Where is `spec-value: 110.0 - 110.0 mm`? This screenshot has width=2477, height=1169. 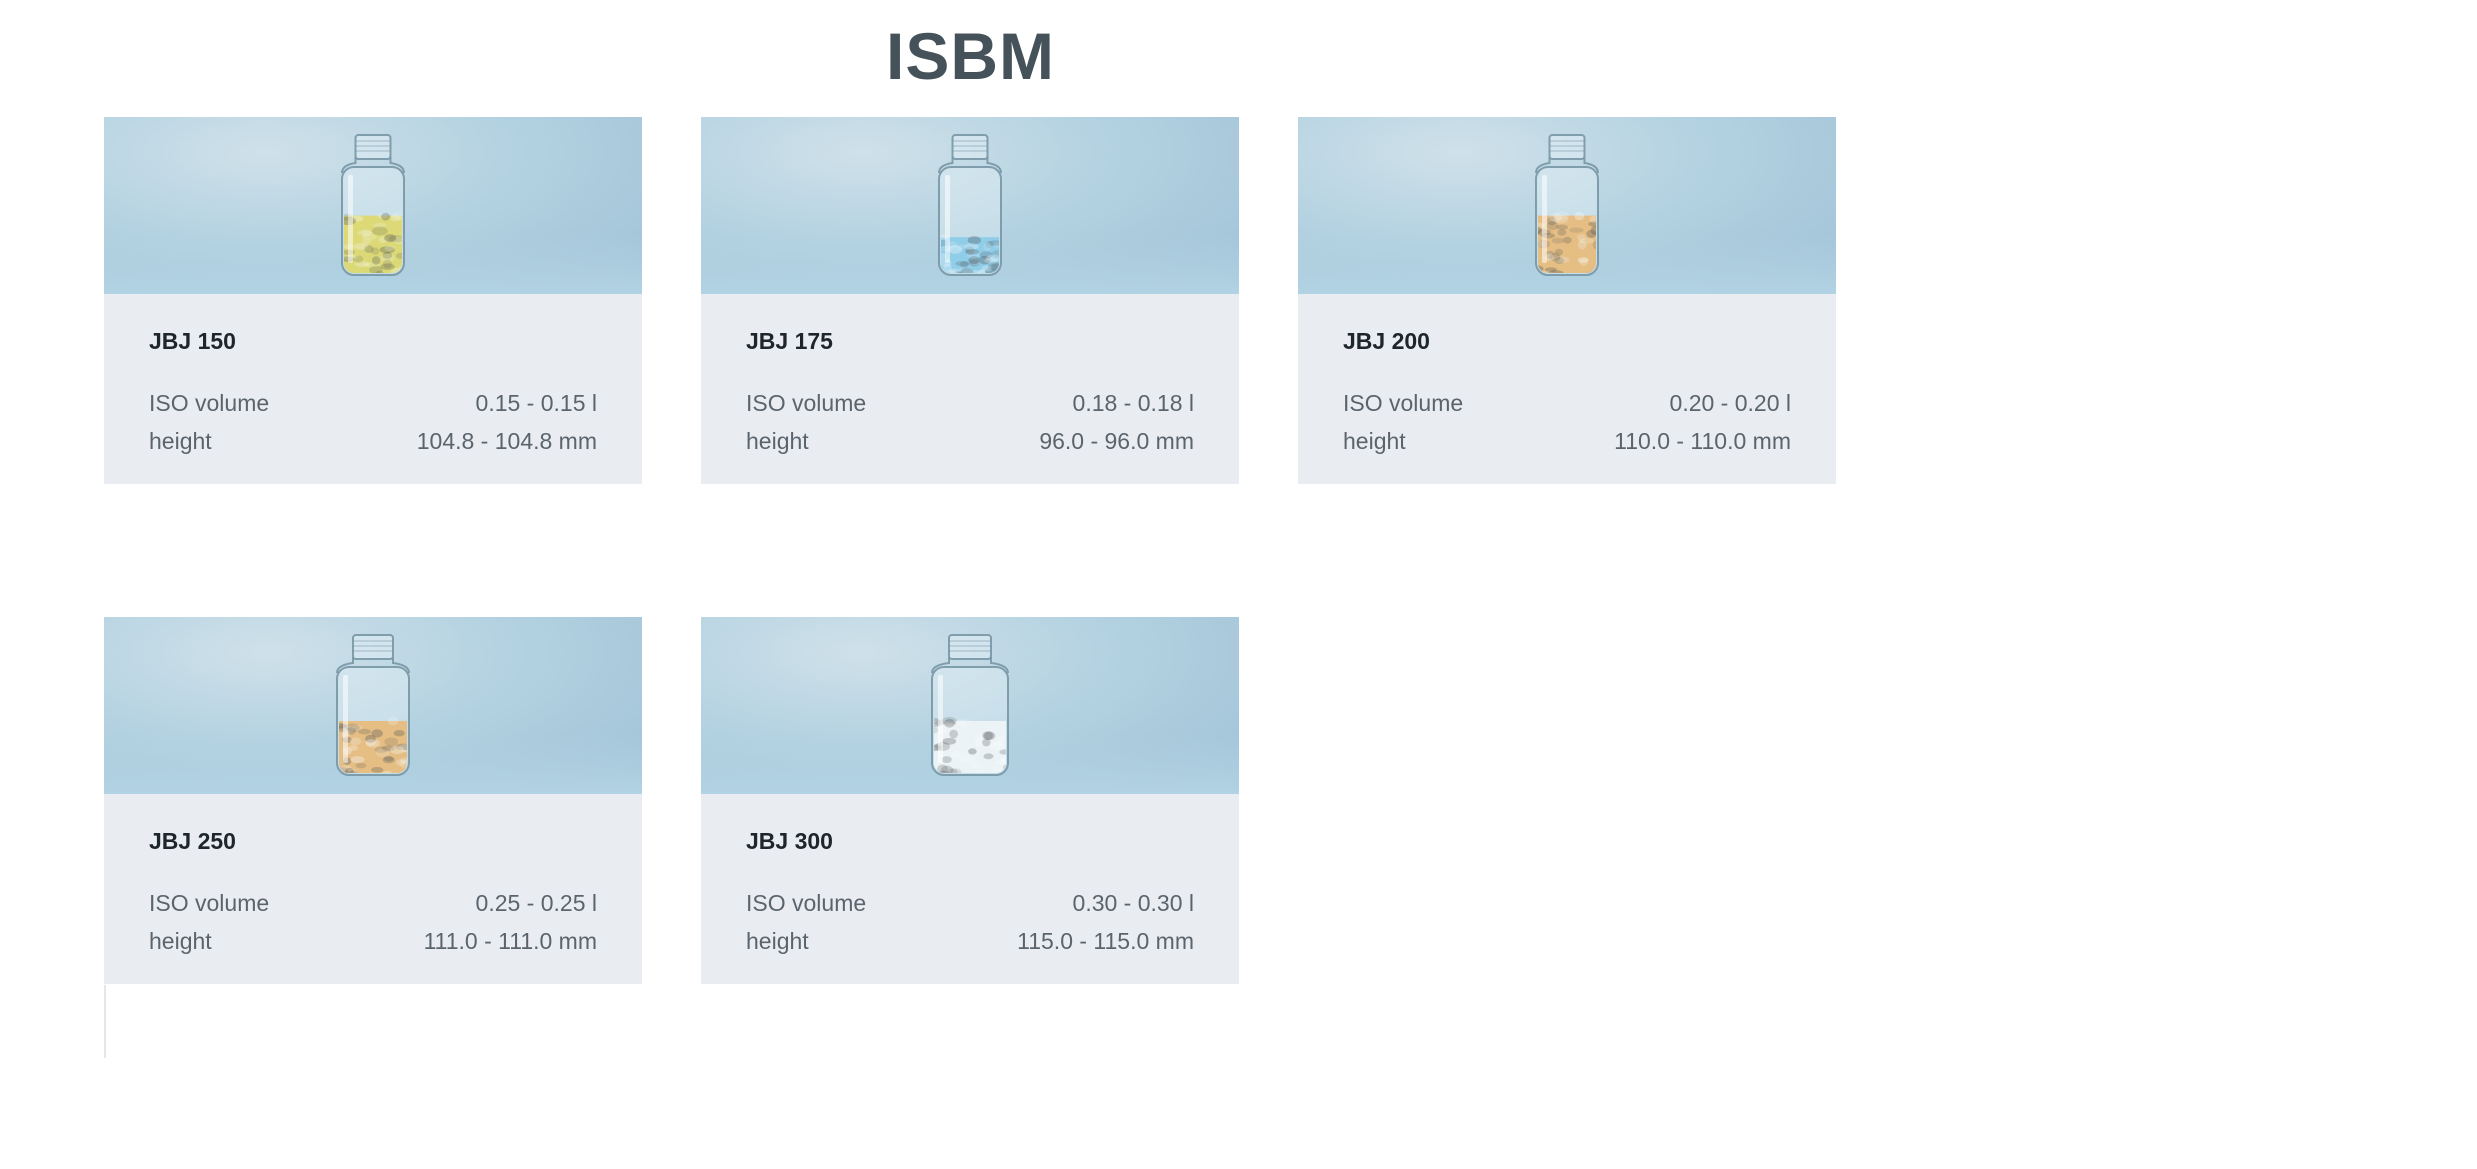
spec-value: 110.0 - 110.0 mm is located at coordinates (1702, 441).